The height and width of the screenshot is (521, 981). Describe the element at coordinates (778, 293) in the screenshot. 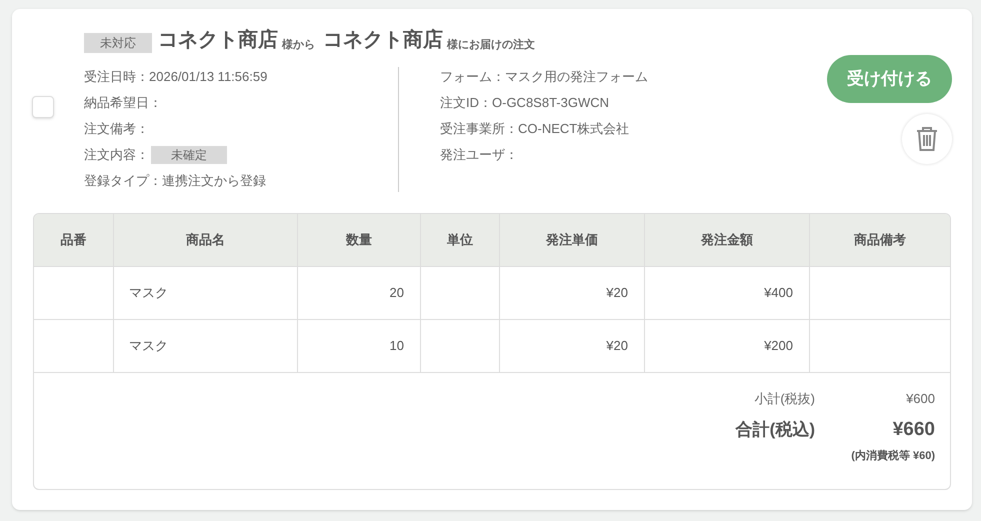

I see `table-cell-text: ¥400` at that location.